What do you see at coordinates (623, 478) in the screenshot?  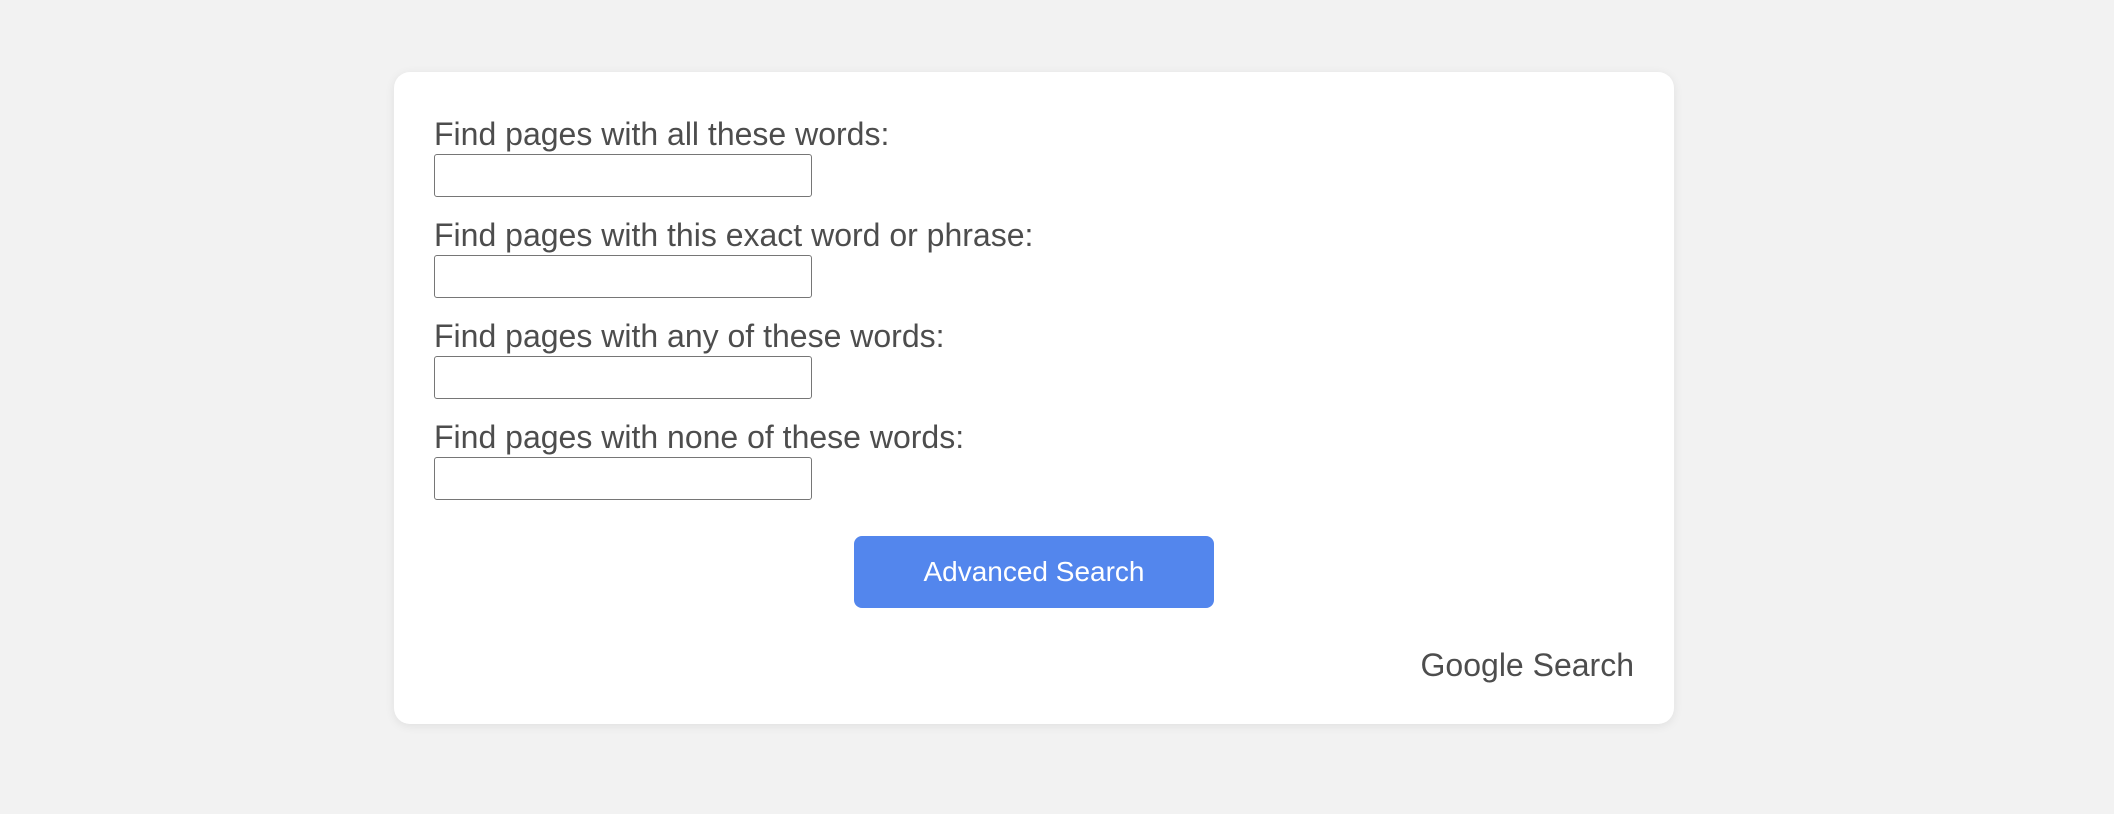 I see `none-words-input` at bounding box center [623, 478].